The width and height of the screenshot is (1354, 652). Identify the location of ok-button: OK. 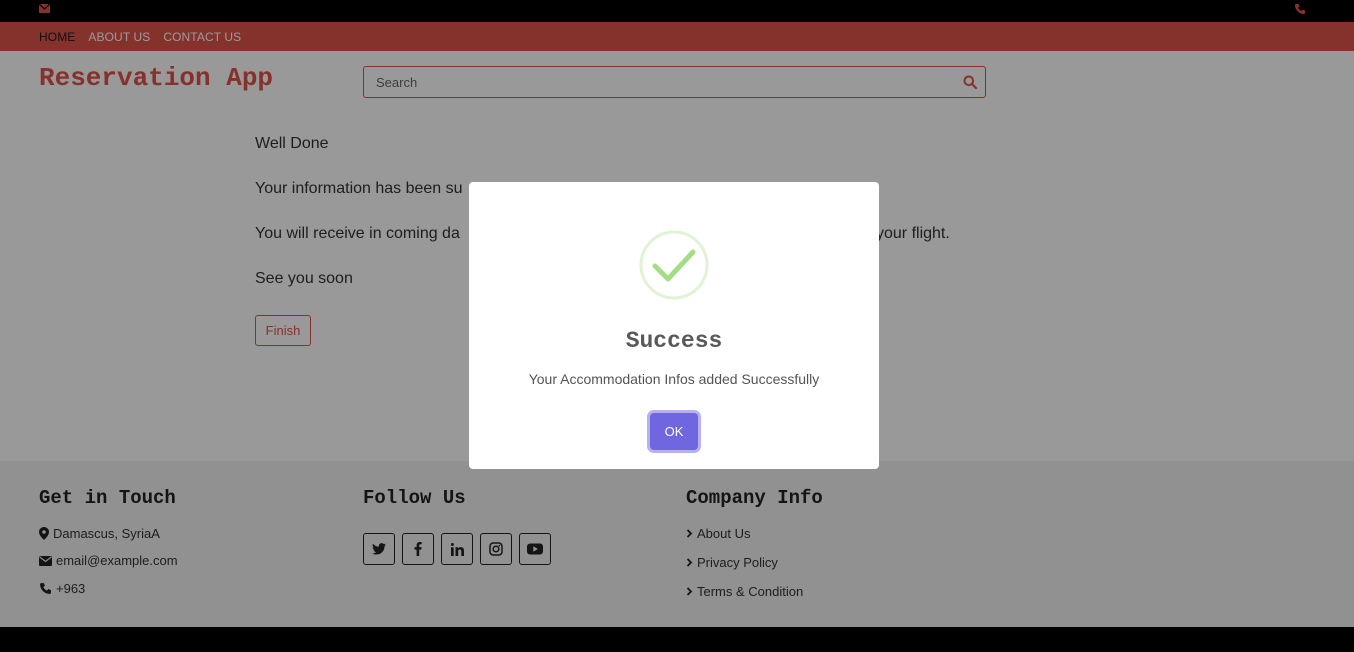
(674, 431).